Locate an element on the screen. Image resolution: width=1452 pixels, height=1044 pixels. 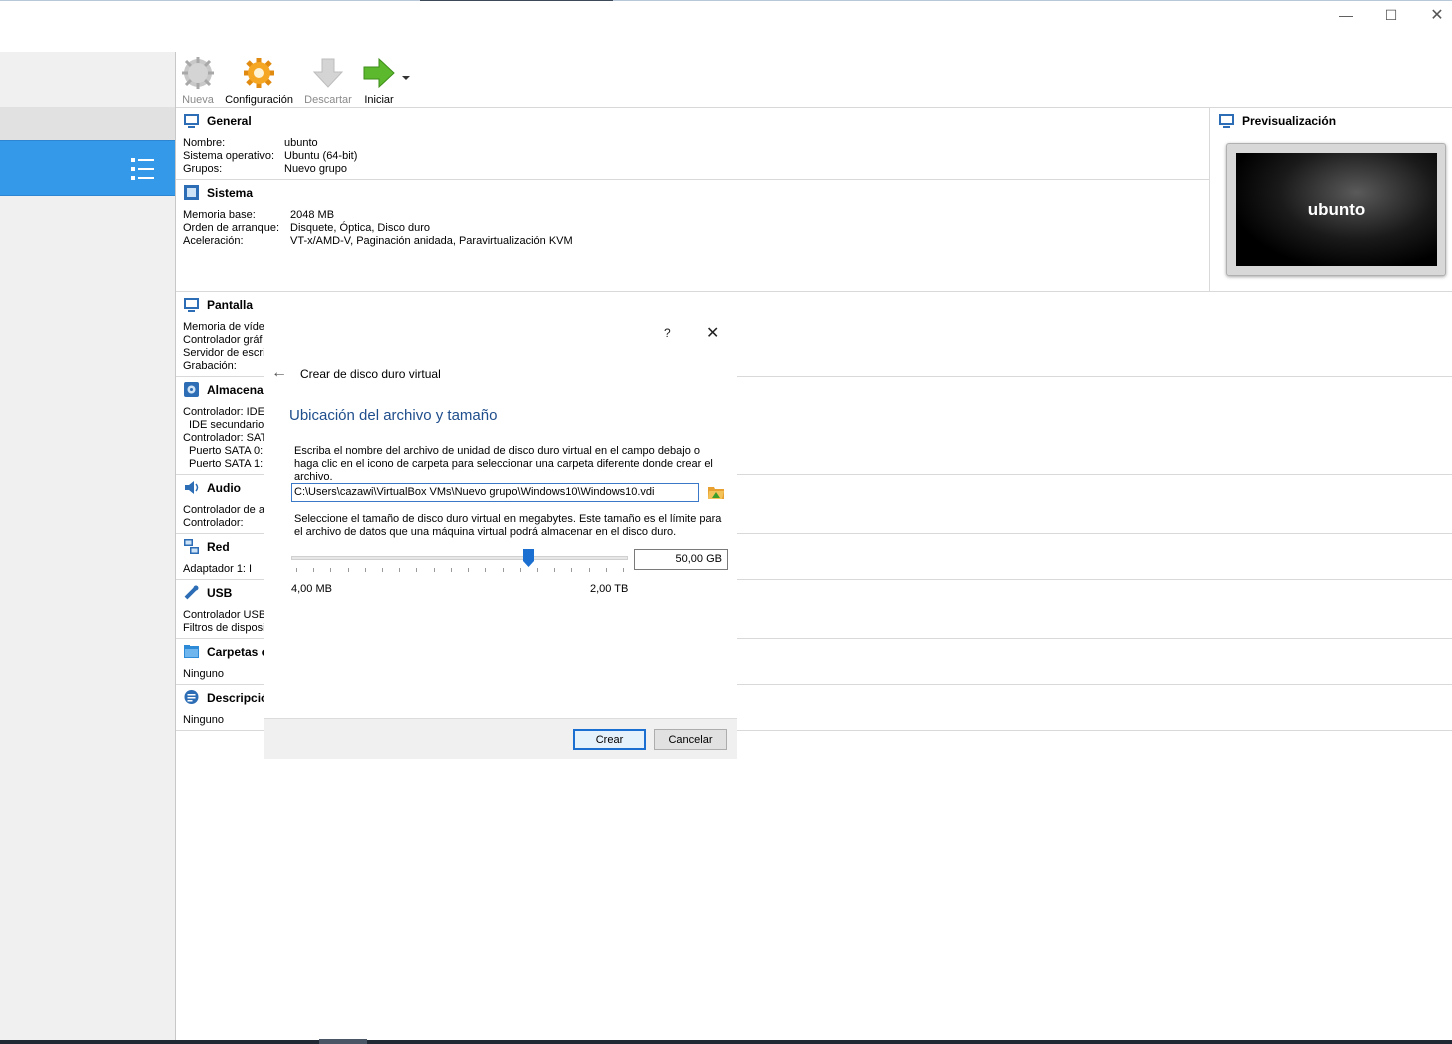
section-display-title: Pantalla is located at coordinates (218, 304).